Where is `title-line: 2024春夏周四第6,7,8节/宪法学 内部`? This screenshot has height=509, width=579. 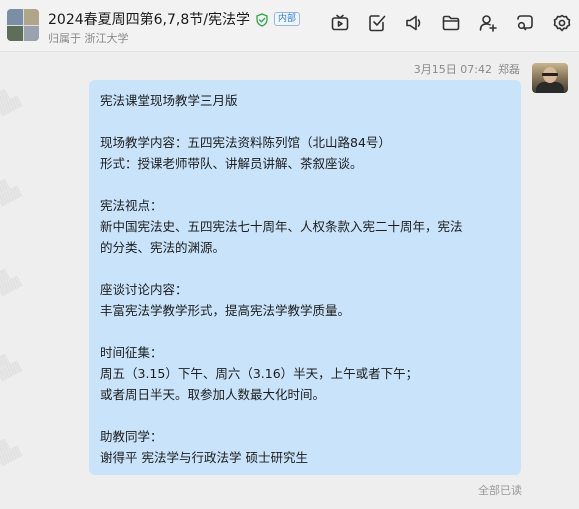 title-line: 2024春夏周四第6,7,8节/宪法学 内部 is located at coordinates (174, 19).